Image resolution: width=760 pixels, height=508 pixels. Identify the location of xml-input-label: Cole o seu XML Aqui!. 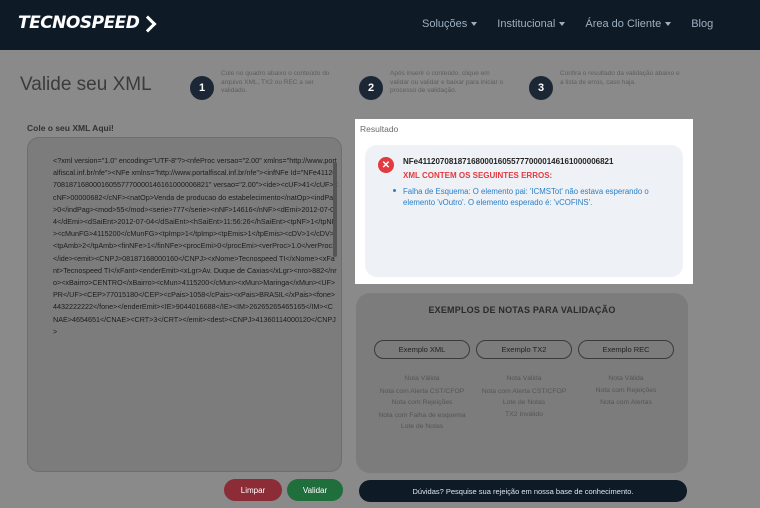
(70, 128).